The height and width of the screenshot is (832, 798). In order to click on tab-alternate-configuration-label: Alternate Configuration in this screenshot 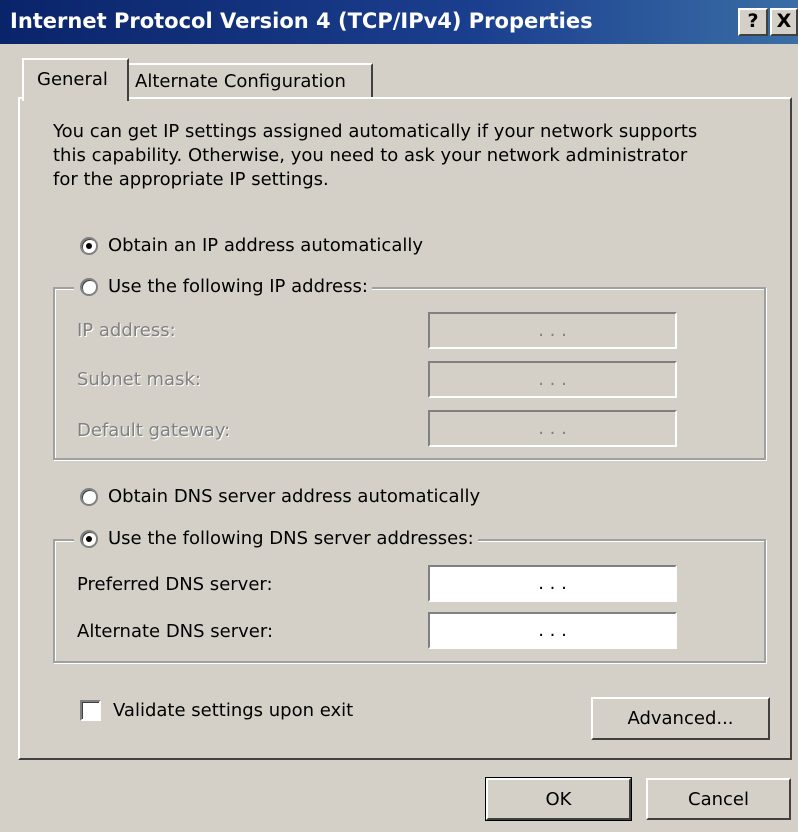, I will do `click(240, 81)`.